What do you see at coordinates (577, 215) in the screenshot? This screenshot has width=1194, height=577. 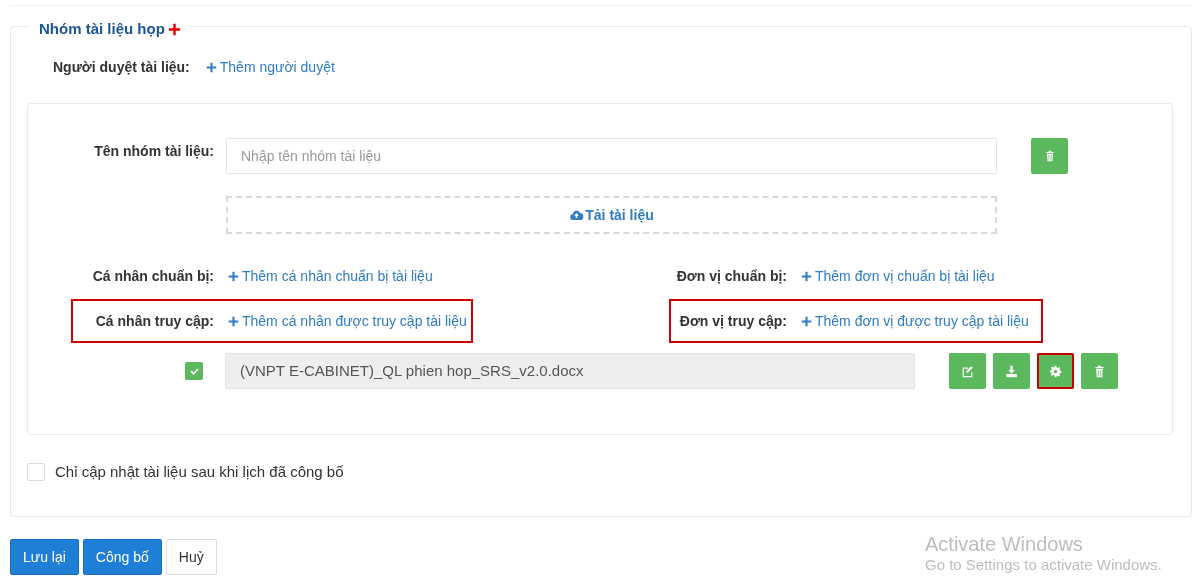 I see `cloud-upload-icon` at bounding box center [577, 215].